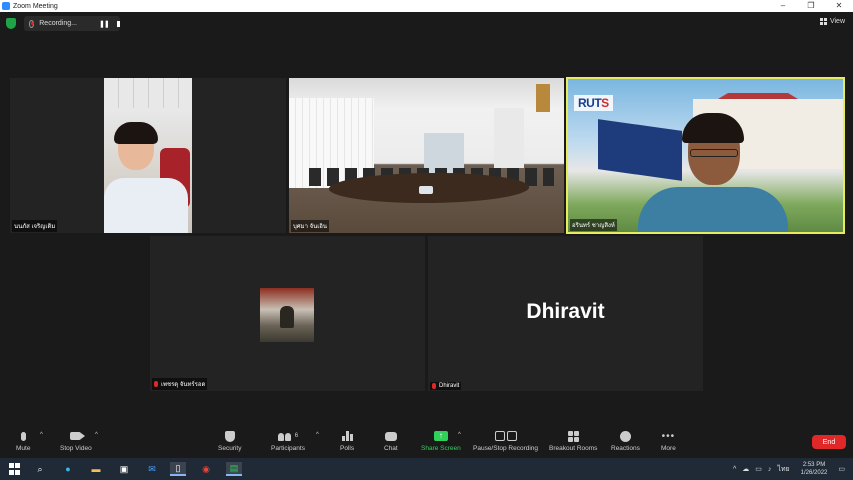 Image resolution: width=853 pixels, height=480 pixels. What do you see at coordinates (124, 469) in the screenshot?
I see `store-icon: ▣` at bounding box center [124, 469].